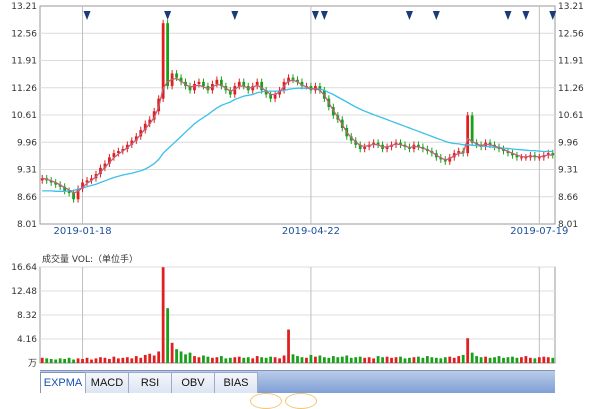 The height and width of the screenshot is (409, 600). What do you see at coordinates (24, 268) in the screenshot?
I see `volume-y-tick: 16.64` at bounding box center [24, 268].